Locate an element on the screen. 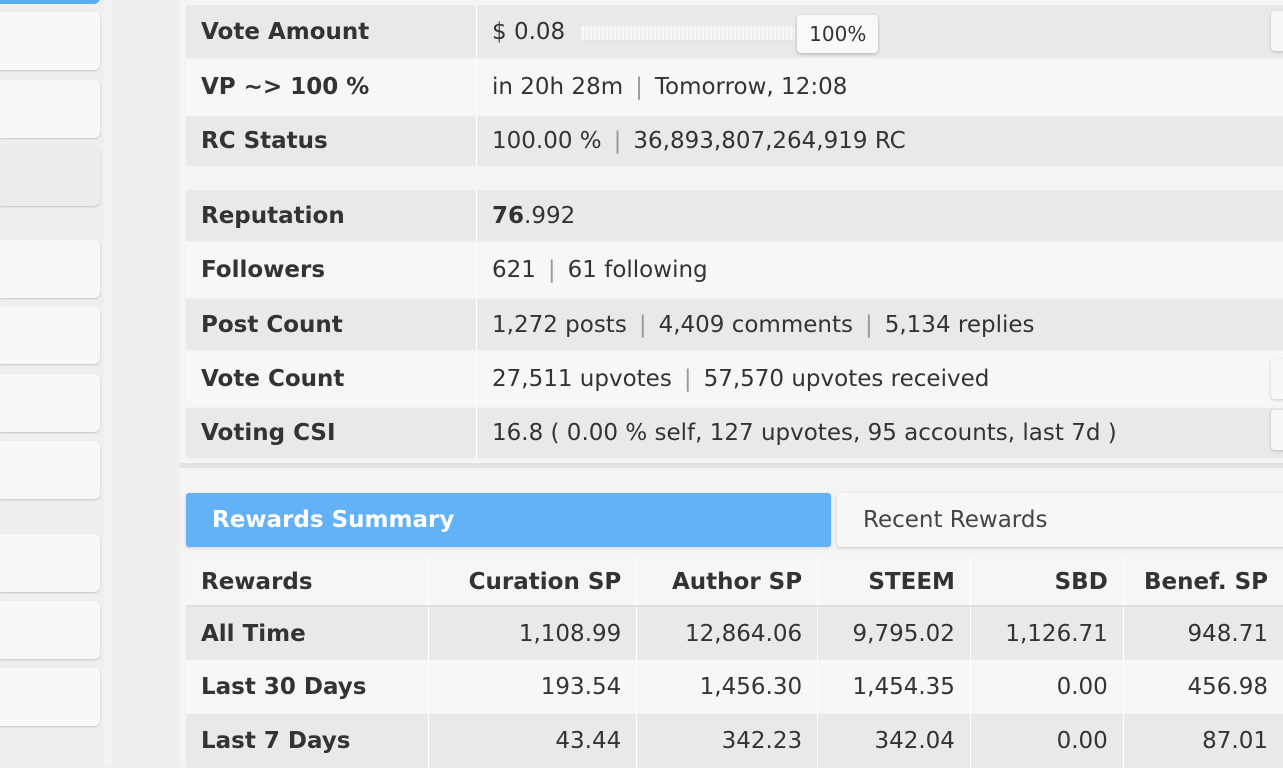 This screenshot has height=768, width=1283. row-value: 100.00 % | 36,893,807,264,919 RC is located at coordinates (880, 141).